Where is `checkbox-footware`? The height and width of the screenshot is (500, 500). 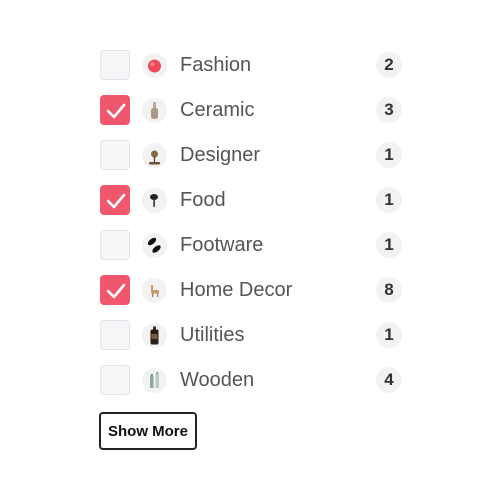 checkbox-footware is located at coordinates (115, 245).